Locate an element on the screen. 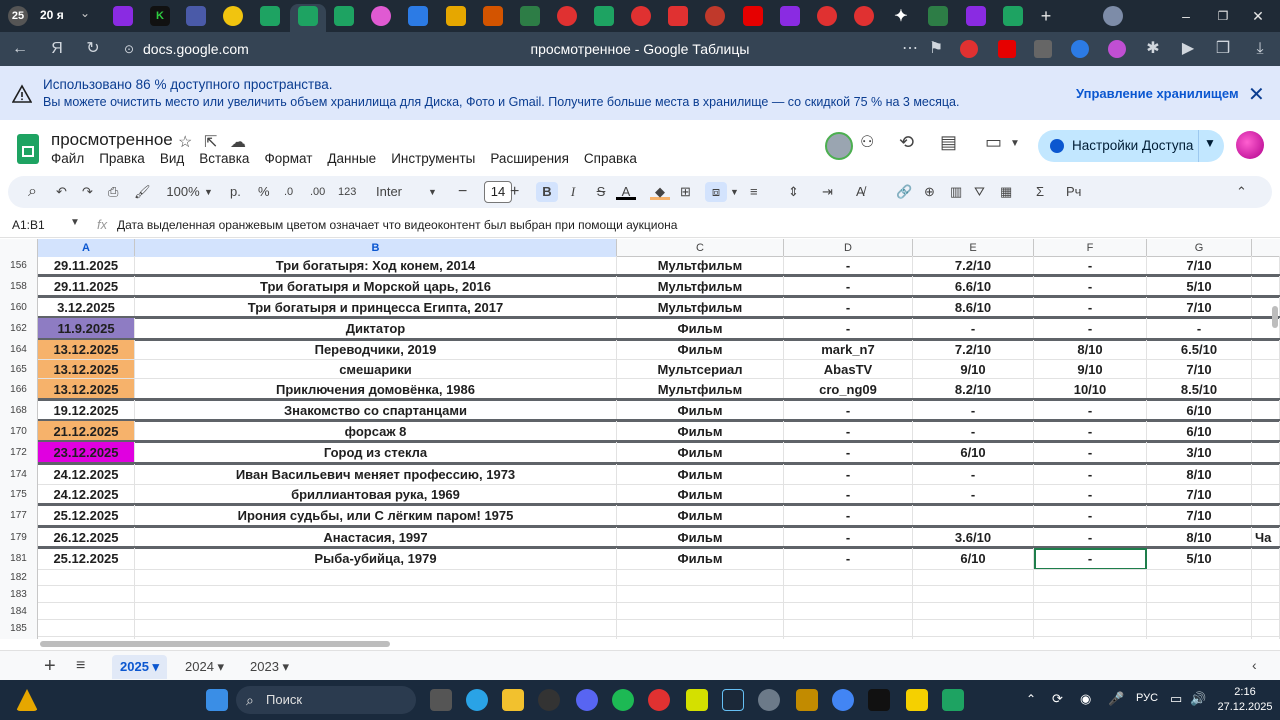  cell-e: 7.2/10 is located at coordinates (973, 266).